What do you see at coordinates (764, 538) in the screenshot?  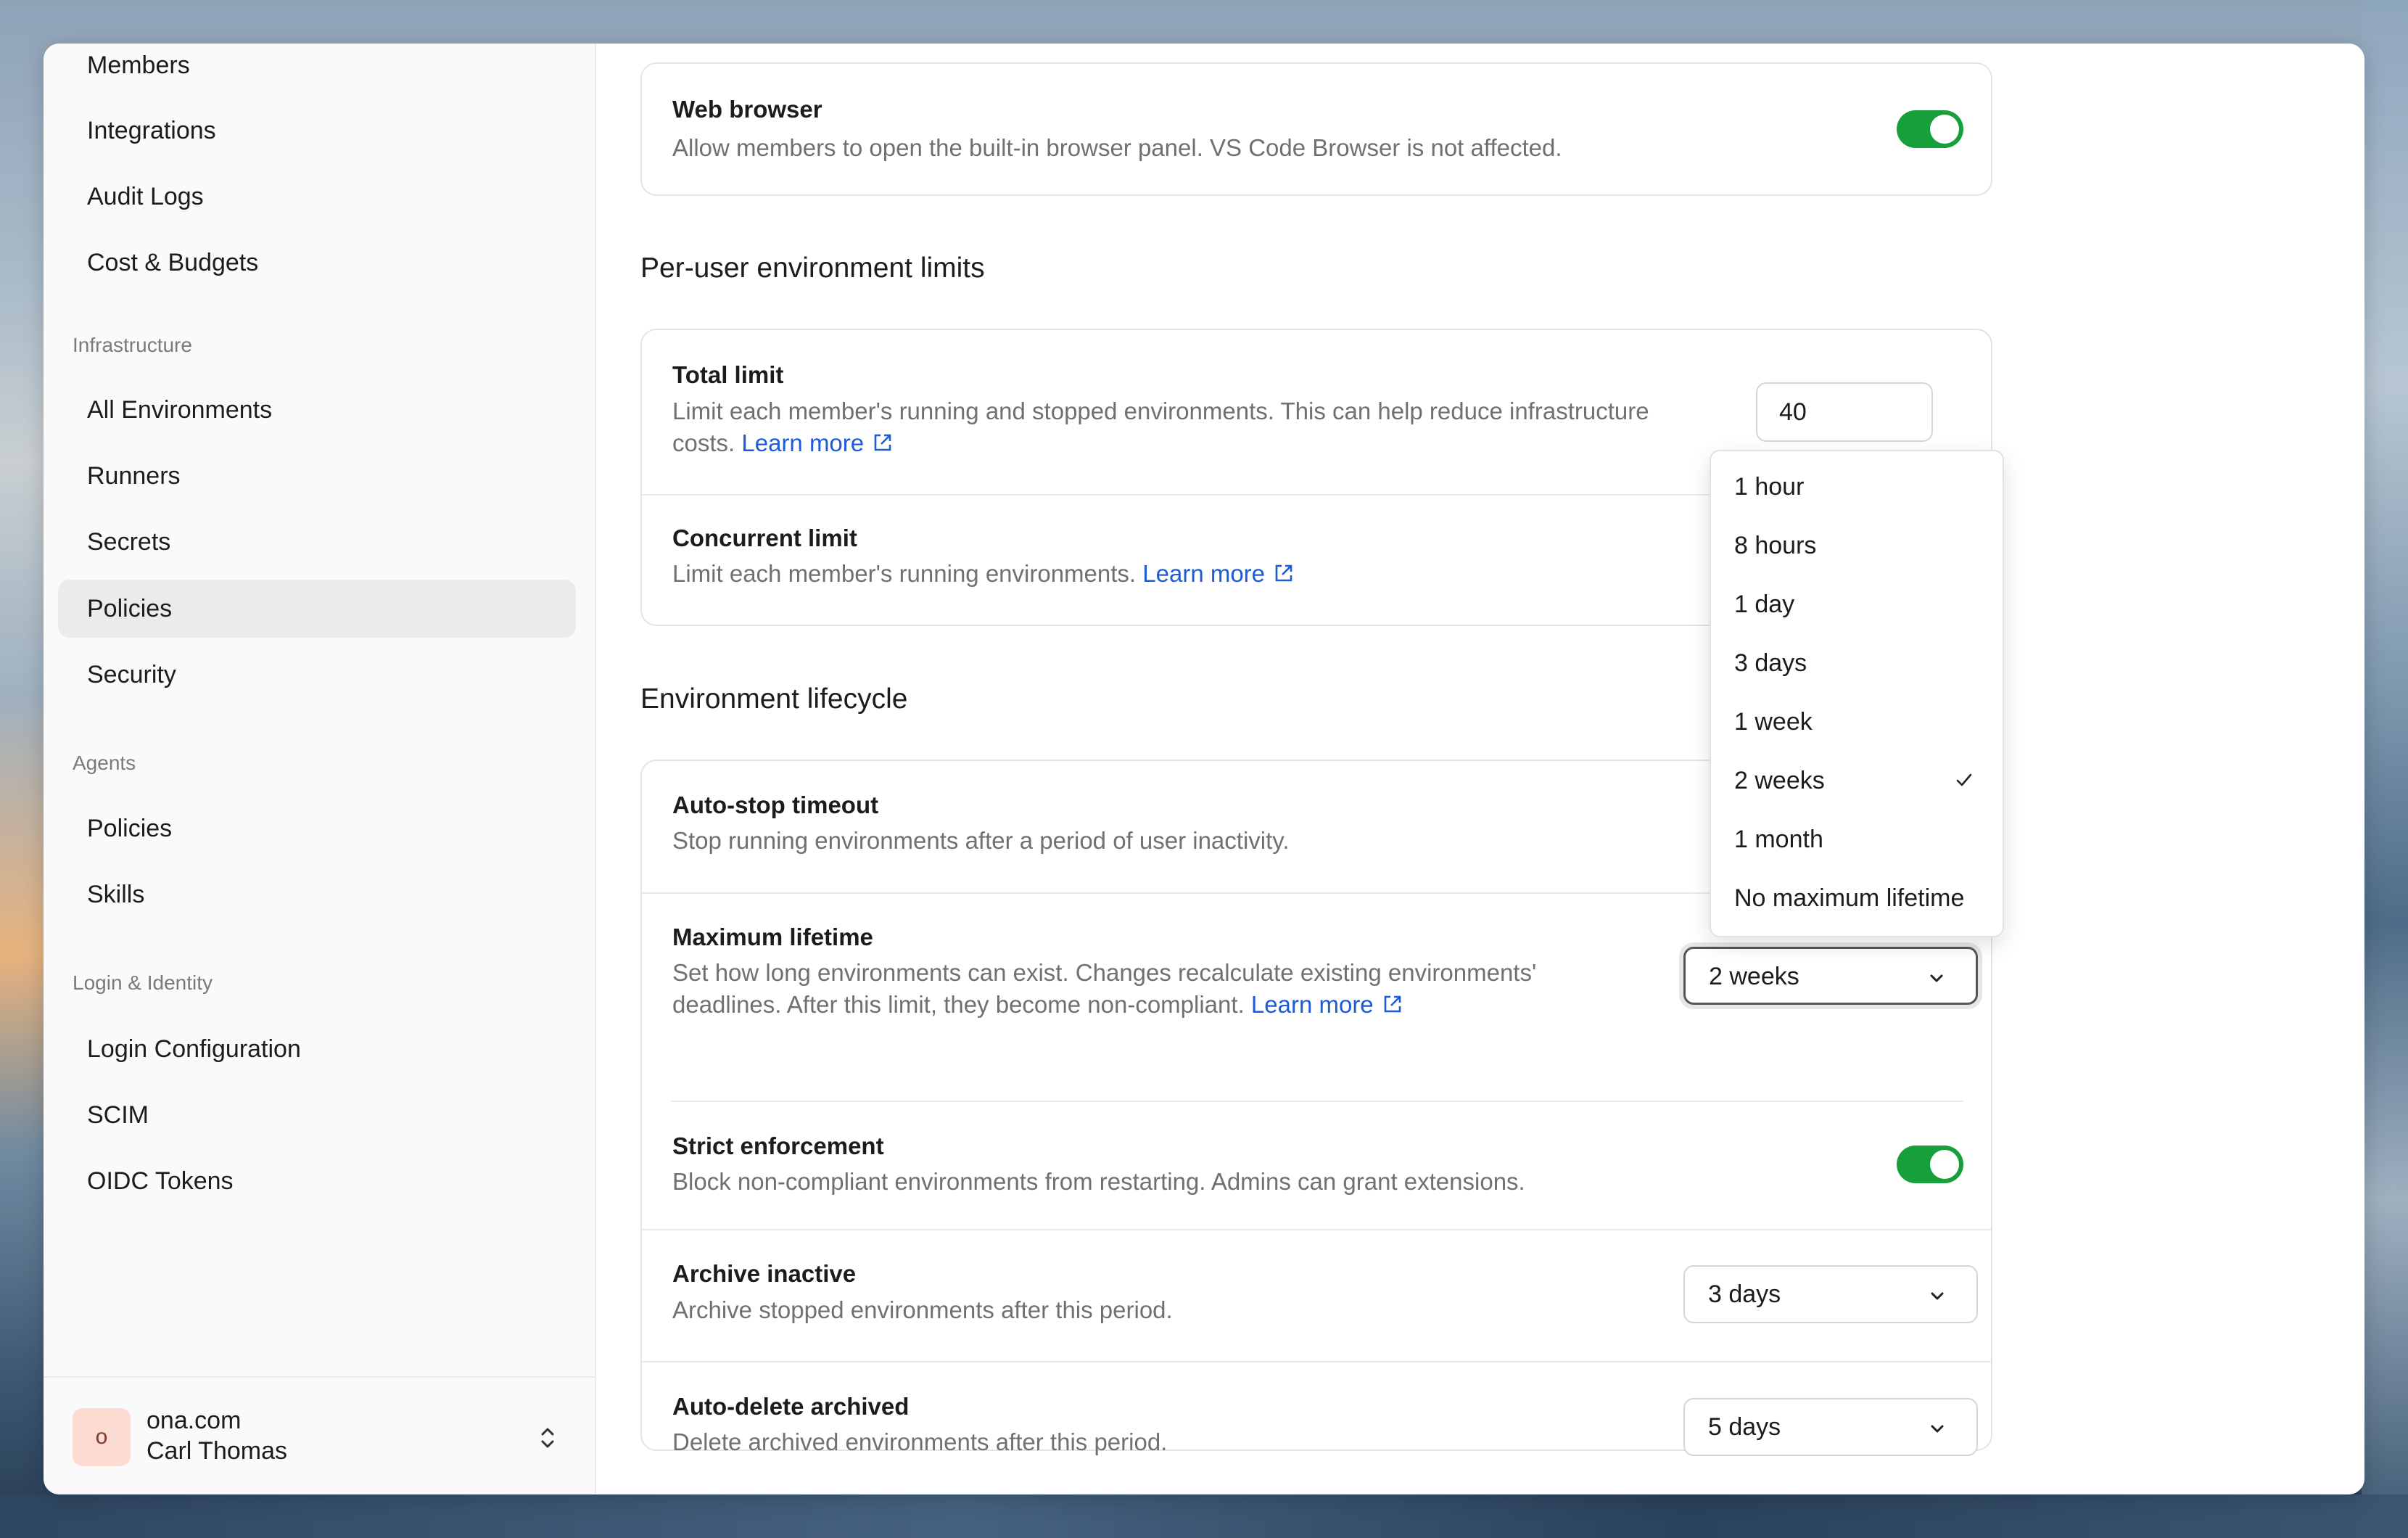 I see `concurrent-limit-title: Concurrent limit` at bounding box center [764, 538].